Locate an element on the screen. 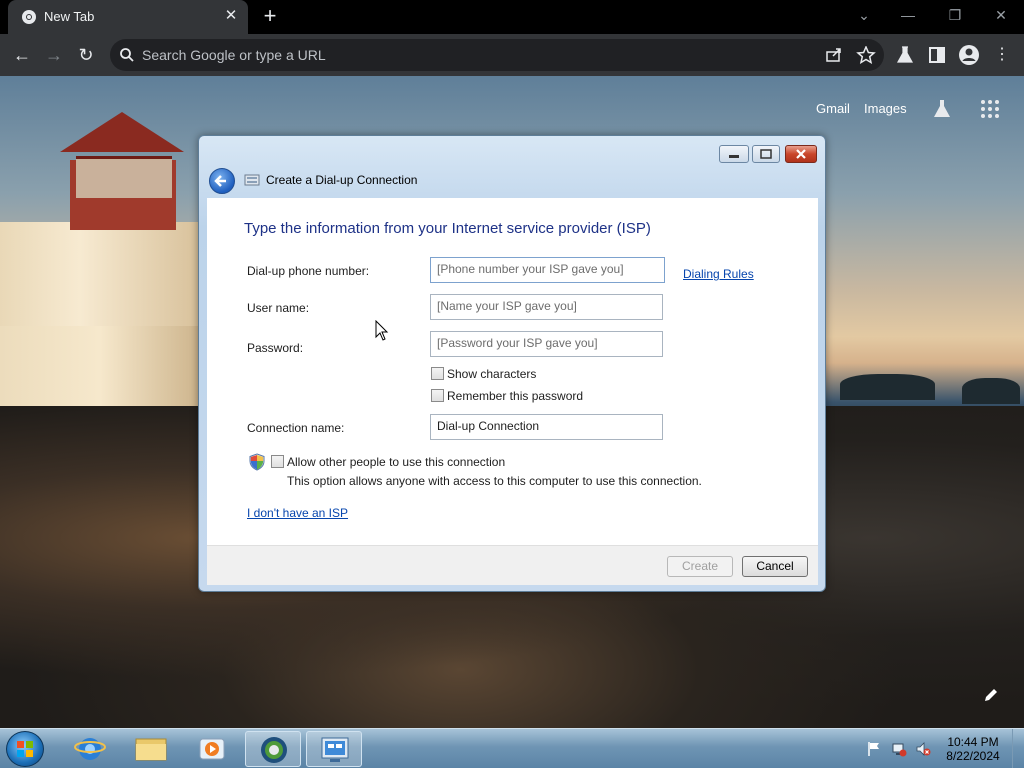 The height and width of the screenshot is (768, 1024). connection-name-label: Connection name: is located at coordinates (296, 428).